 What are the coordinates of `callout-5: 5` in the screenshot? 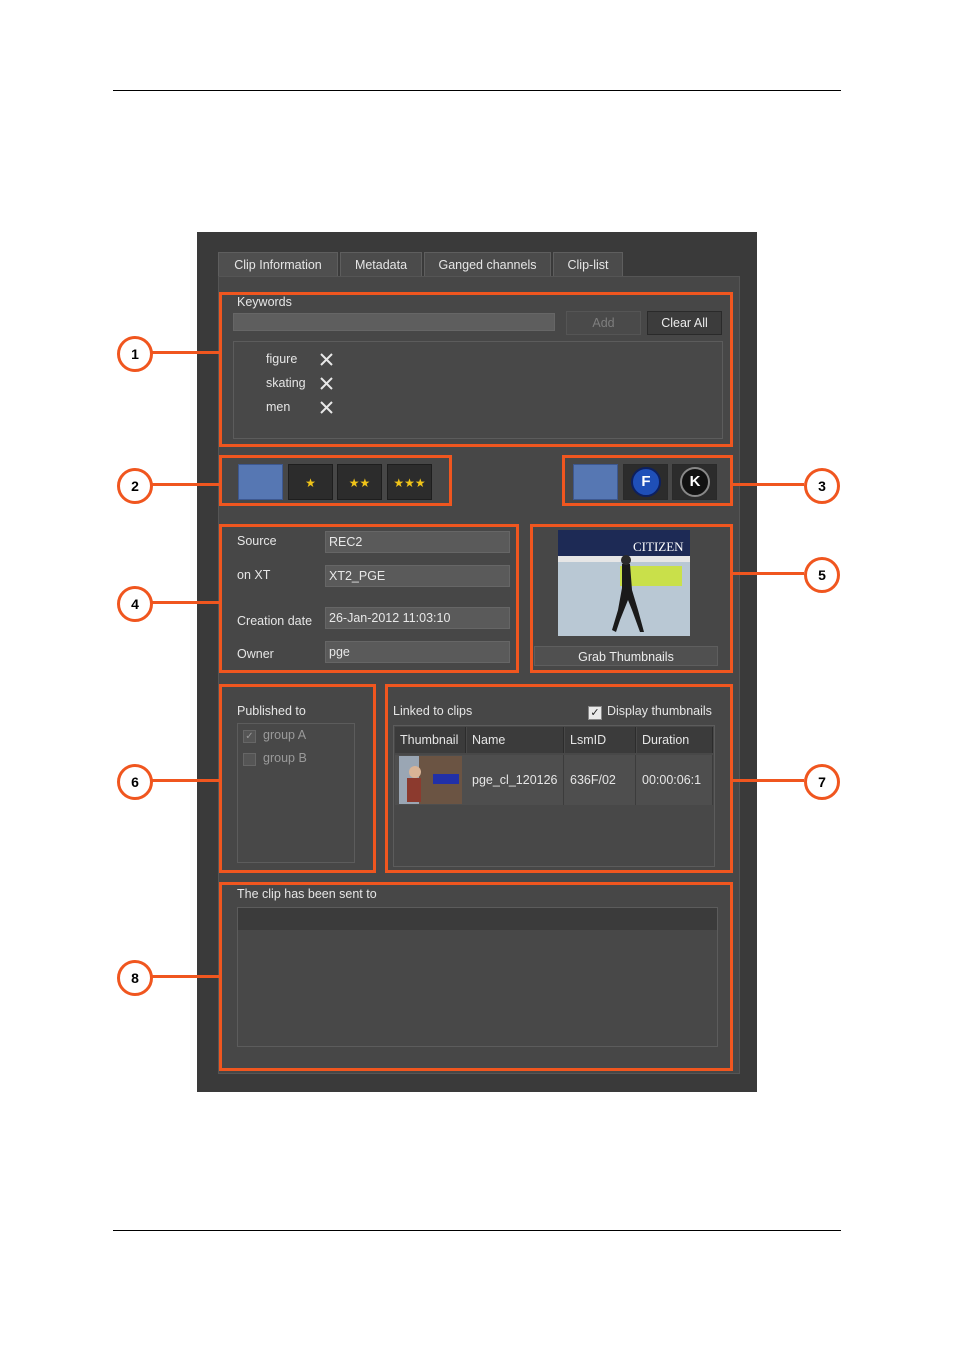 It's located at (822, 575).